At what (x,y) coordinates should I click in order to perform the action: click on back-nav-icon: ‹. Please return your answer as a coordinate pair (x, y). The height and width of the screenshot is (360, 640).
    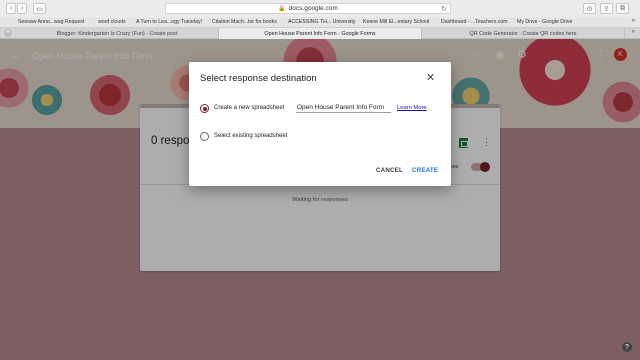
    Looking at the image, I should click on (11, 8).